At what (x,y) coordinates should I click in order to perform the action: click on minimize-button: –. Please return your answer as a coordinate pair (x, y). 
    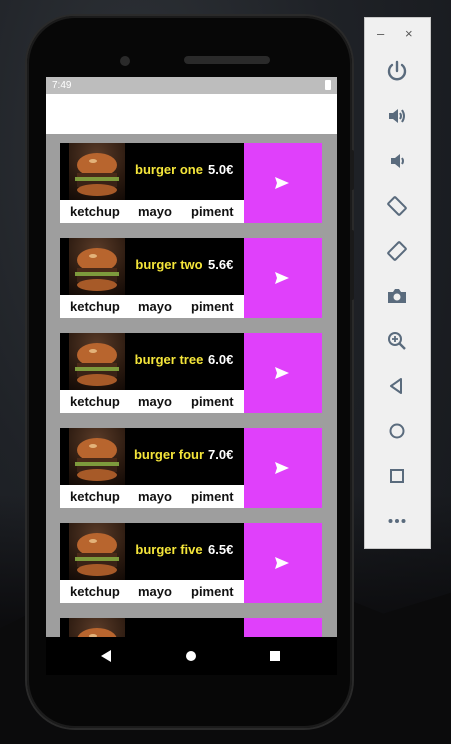
    Looking at the image, I should click on (380, 33).